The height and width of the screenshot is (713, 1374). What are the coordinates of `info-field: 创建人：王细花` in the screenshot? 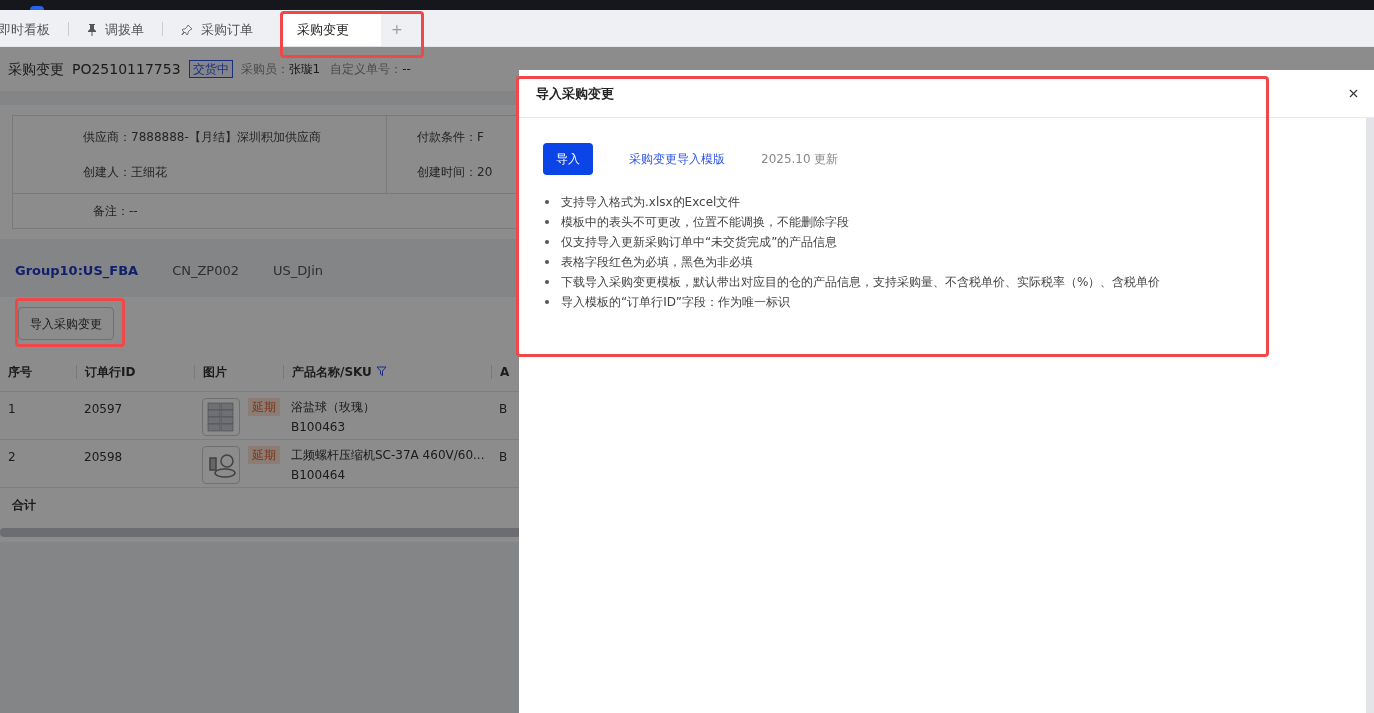 It's located at (234, 172).